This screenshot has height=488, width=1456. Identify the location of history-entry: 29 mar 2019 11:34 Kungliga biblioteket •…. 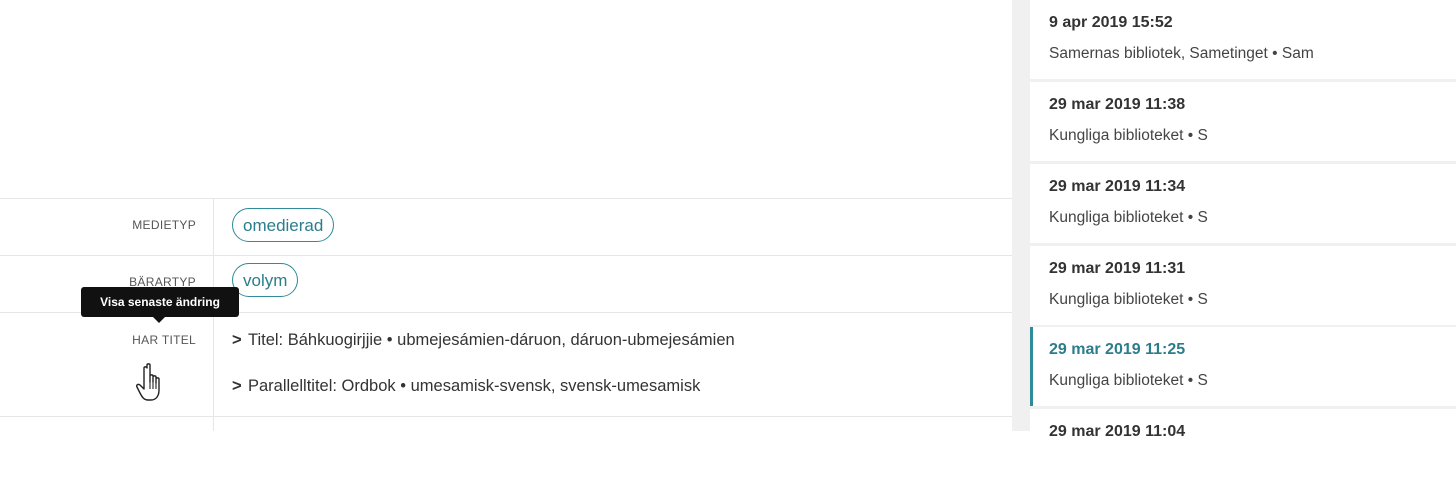
(1243, 203).